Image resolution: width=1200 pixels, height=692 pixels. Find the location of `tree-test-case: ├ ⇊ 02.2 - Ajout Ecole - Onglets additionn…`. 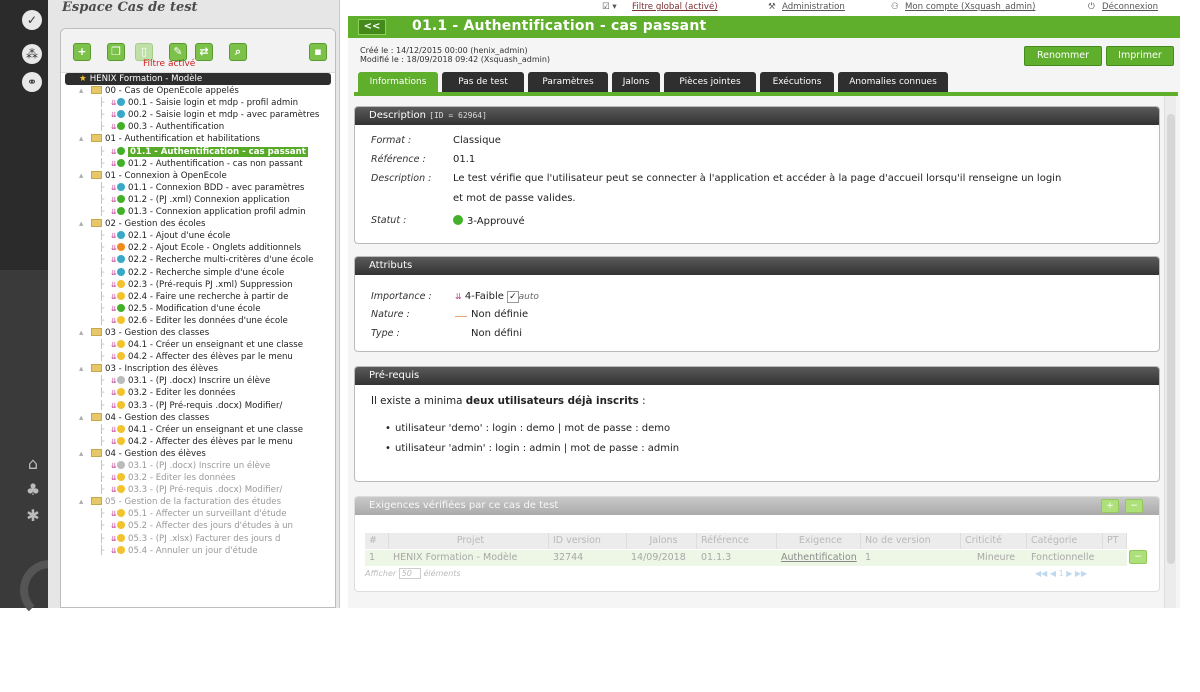

tree-test-case: ├ ⇊ 02.2 - Ajout Ecole - Onglets additionn… is located at coordinates (200, 248).